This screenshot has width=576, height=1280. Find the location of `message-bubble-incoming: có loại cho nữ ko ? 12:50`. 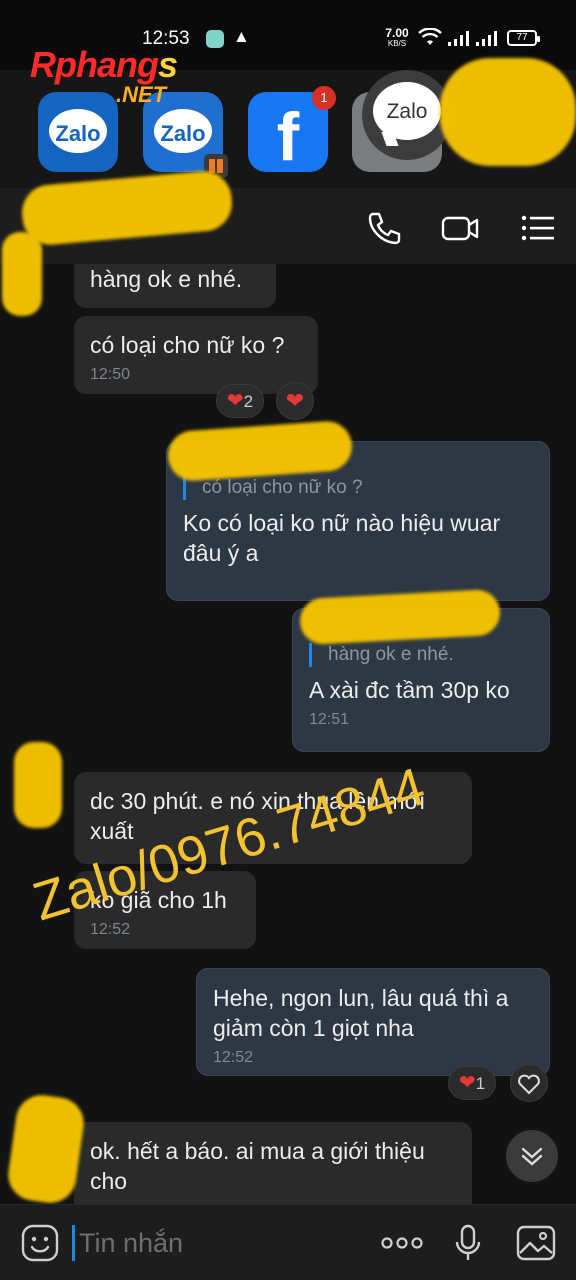

message-bubble-incoming: có loại cho nữ ko ? 12:50 is located at coordinates (196, 355).